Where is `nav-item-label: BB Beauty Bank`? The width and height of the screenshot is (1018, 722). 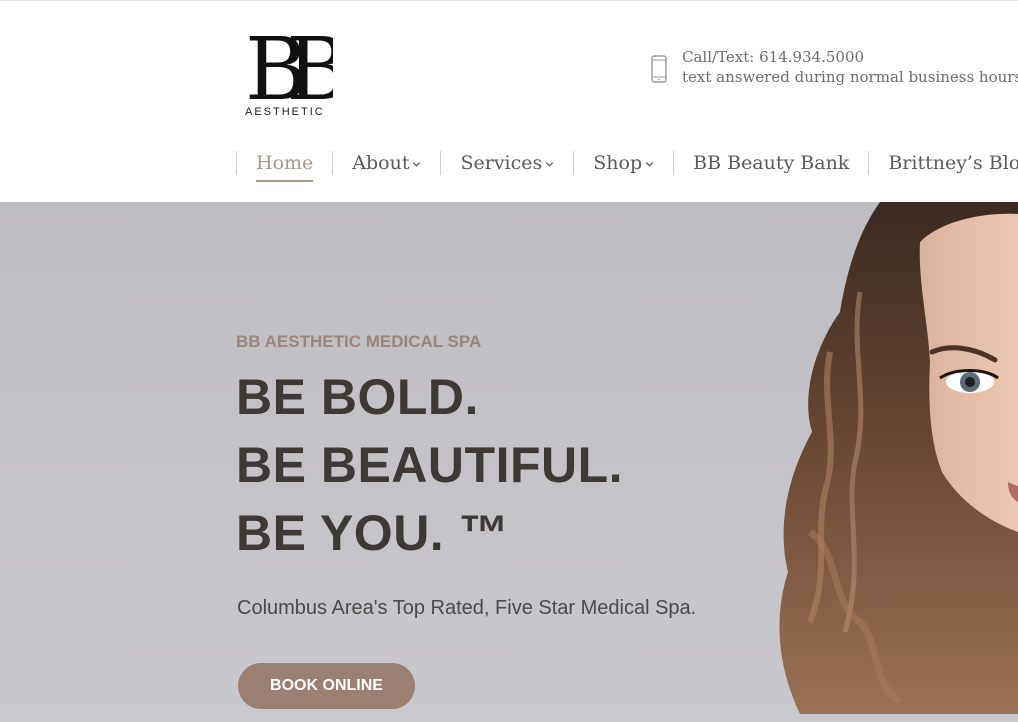 nav-item-label: BB Beauty Bank is located at coordinates (771, 163).